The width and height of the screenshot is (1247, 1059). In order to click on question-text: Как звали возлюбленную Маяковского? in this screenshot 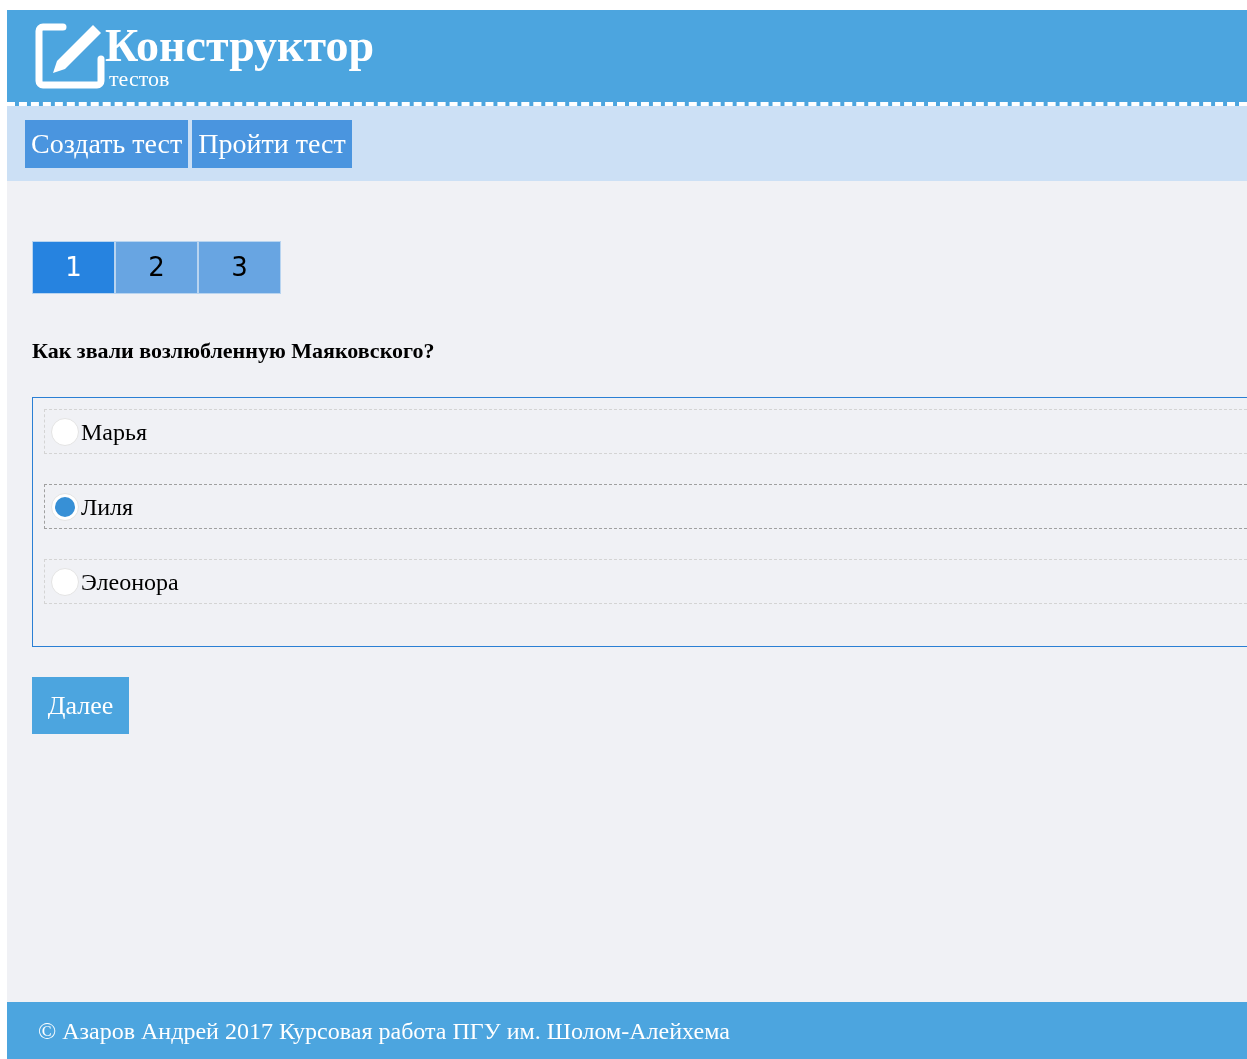, I will do `click(234, 351)`.